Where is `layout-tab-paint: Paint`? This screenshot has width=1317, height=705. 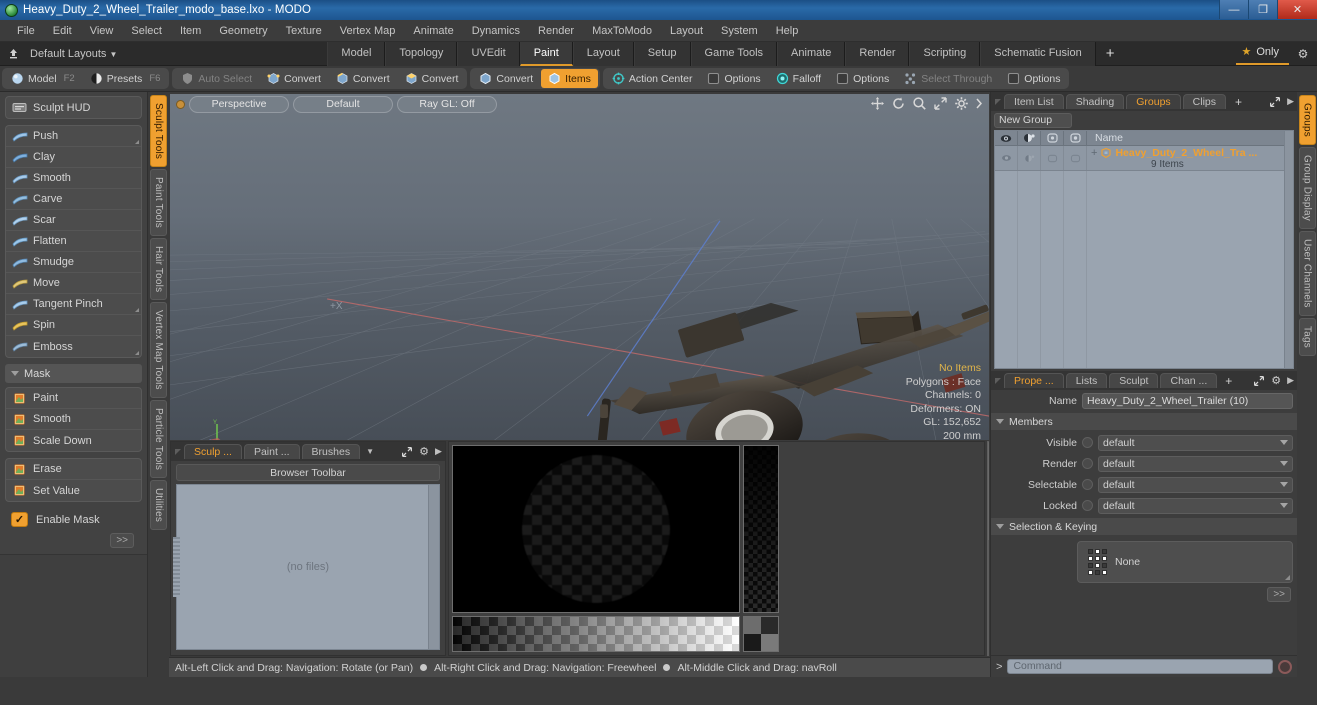 layout-tab-paint: Paint is located at coordinates (546, 53).